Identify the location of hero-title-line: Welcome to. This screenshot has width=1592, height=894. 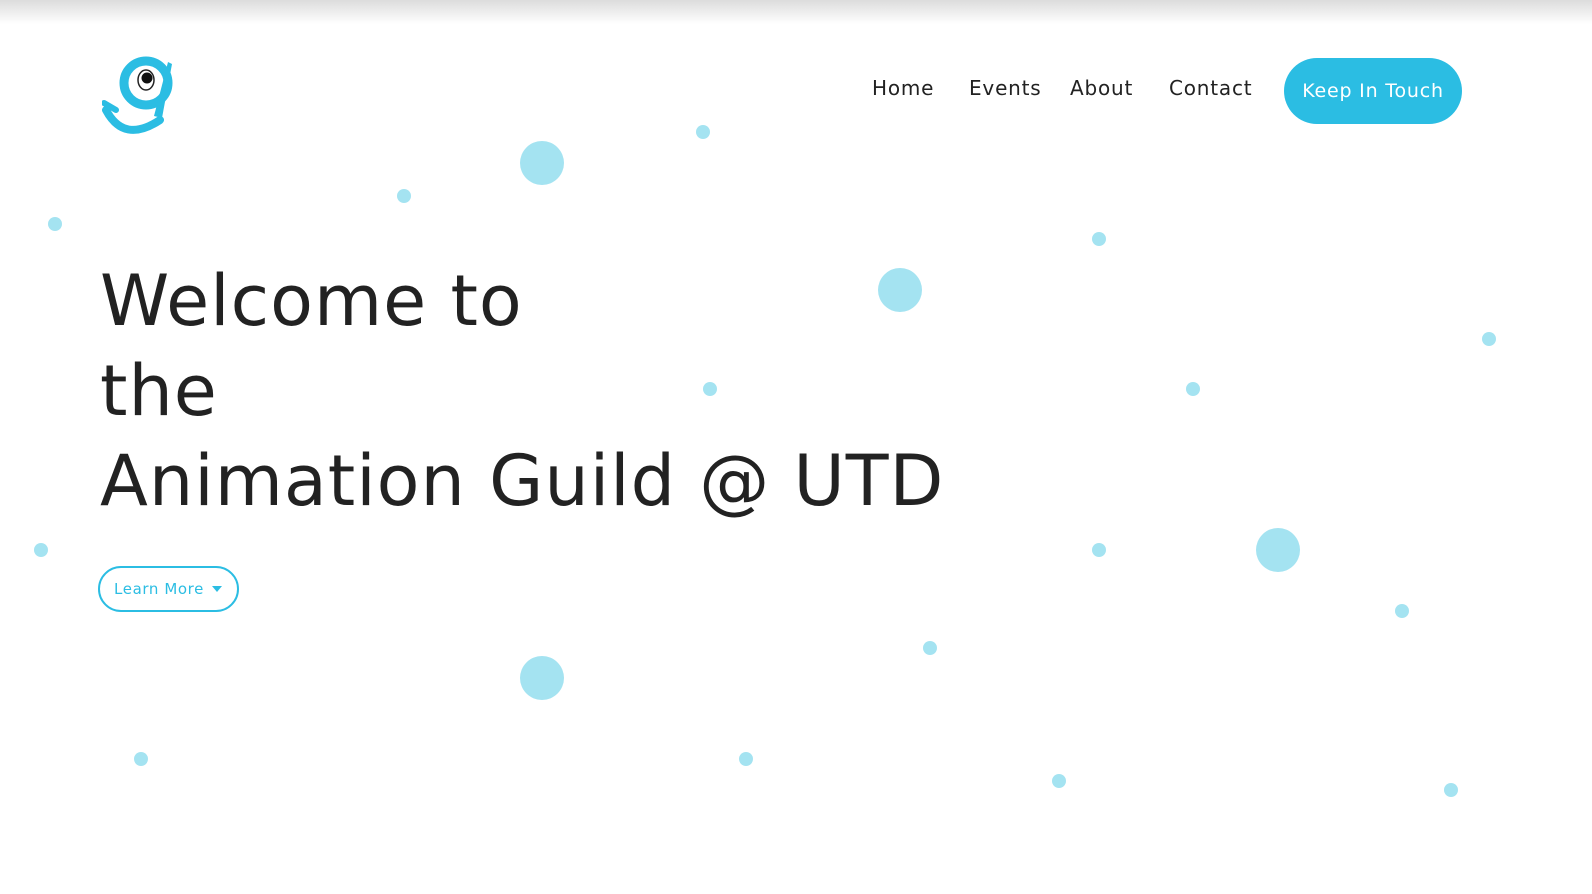
(311, 301).